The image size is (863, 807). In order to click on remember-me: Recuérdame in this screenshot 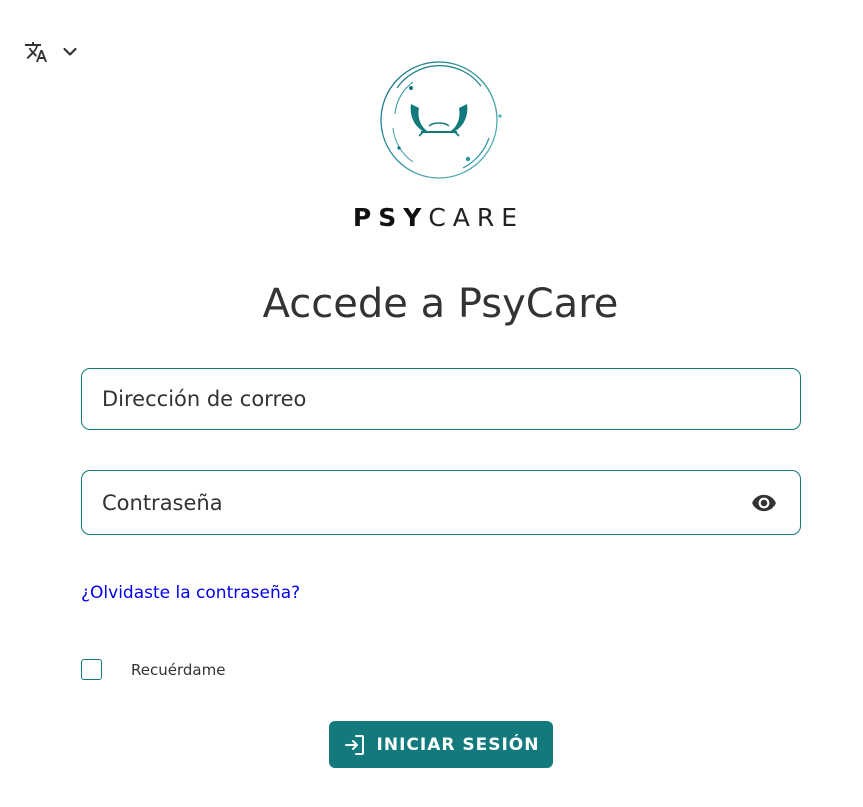, I will do `click(153, 669)`.